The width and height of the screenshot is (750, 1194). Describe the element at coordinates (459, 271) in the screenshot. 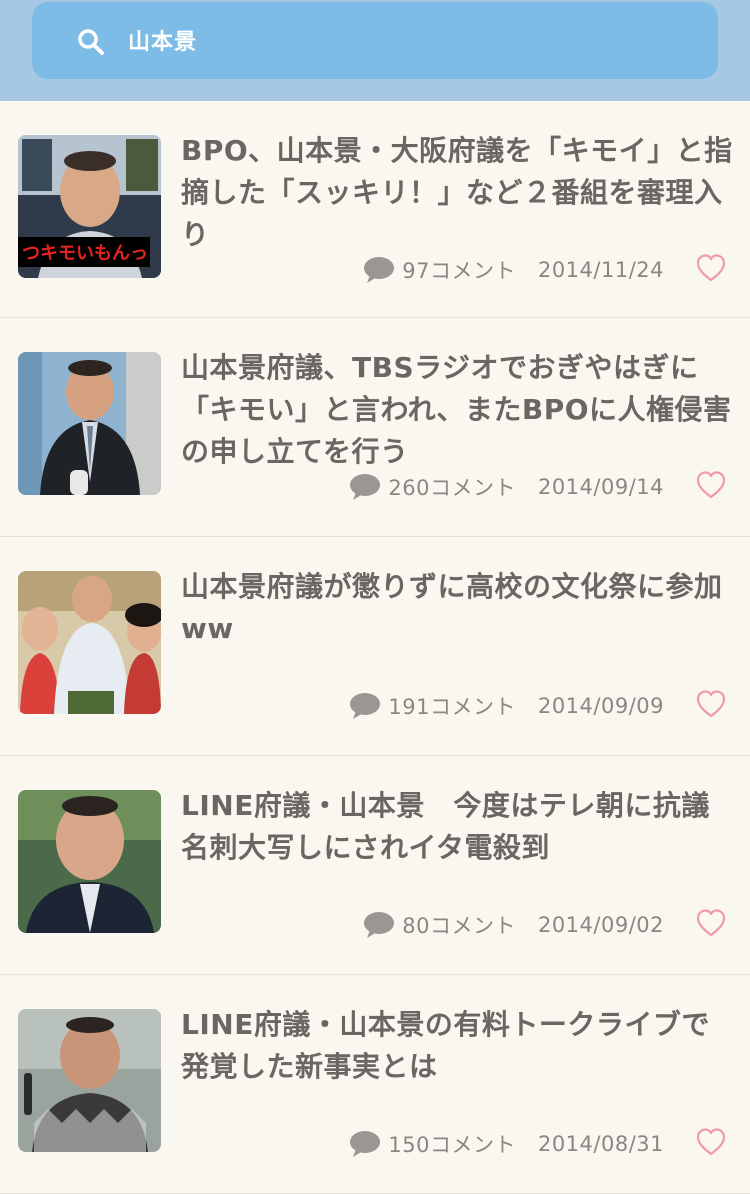

I see `comment-count: 97コメント` at that location.